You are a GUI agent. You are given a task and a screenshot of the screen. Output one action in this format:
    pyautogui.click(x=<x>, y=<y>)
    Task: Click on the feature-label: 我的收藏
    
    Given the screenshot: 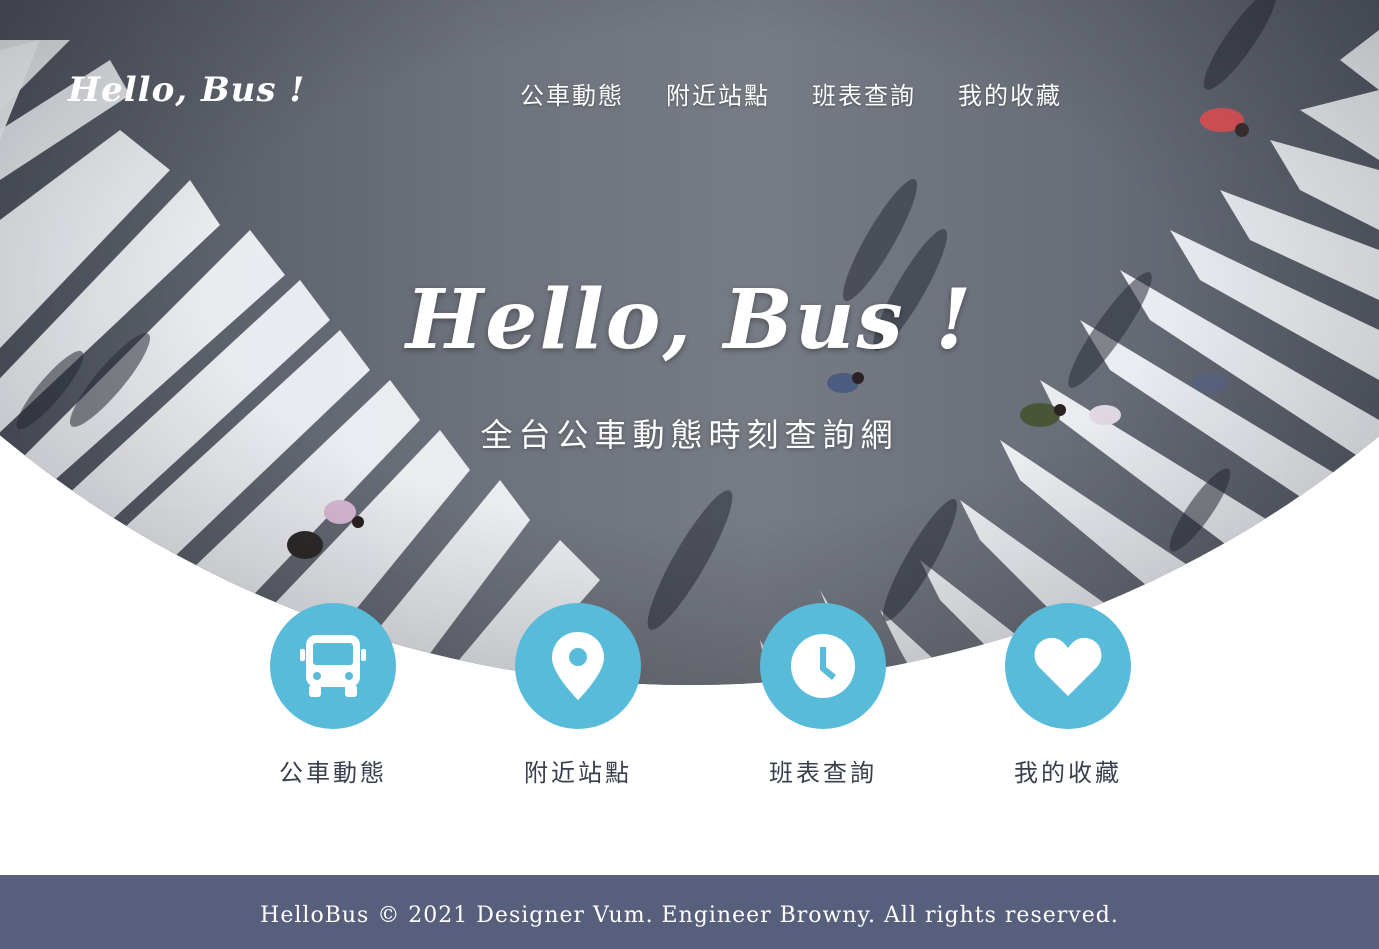 What is the action you would take?
    pyautogui.click(x=1068, y=773)
    